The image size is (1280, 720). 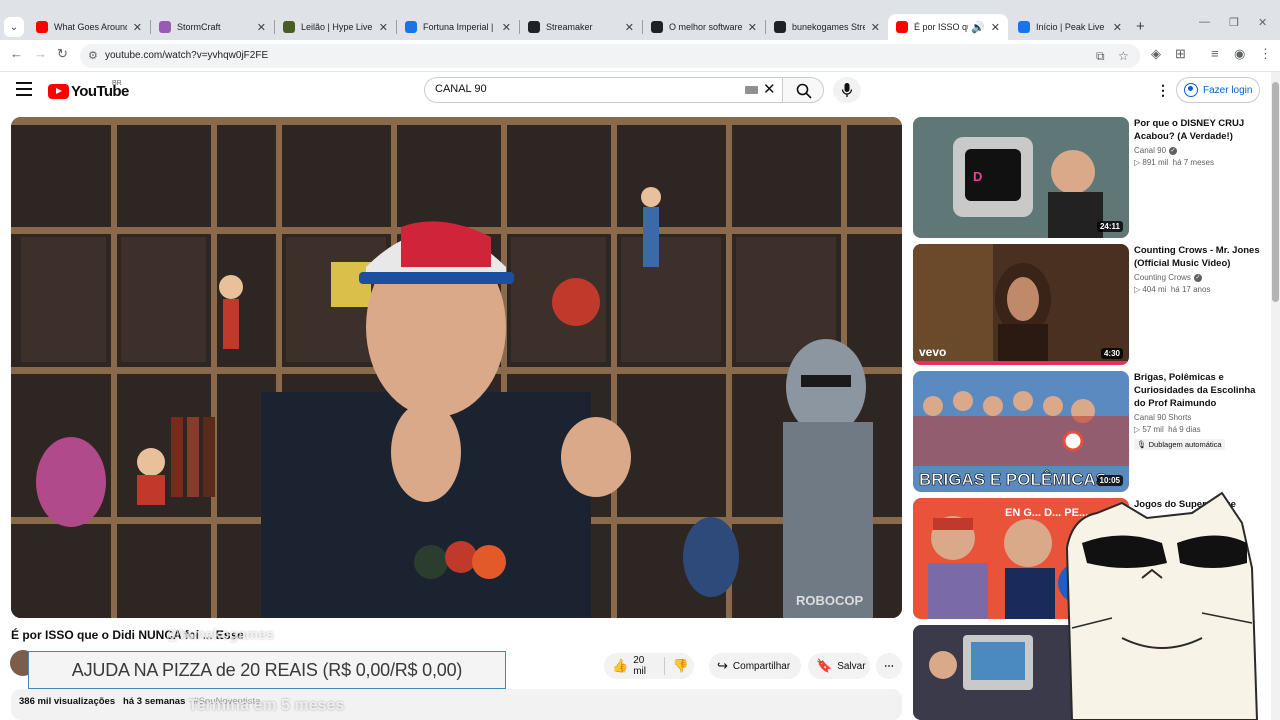 I want to click on thumbnail-image: BRIGAS E POLÊMICAS, so click(x=1021, y=431).